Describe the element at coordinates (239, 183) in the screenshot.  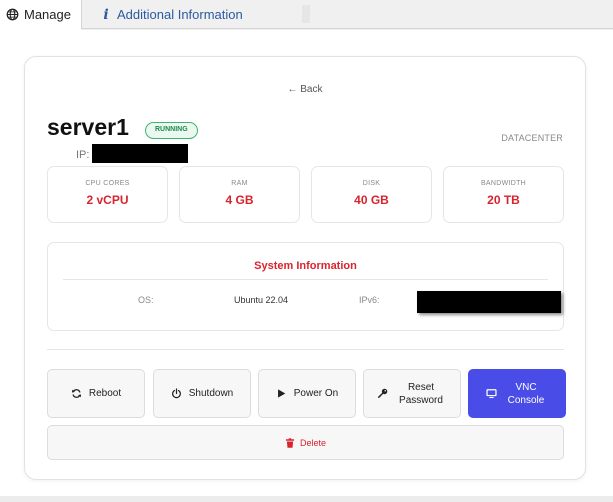
I see `stat-label: RAM` at that location.